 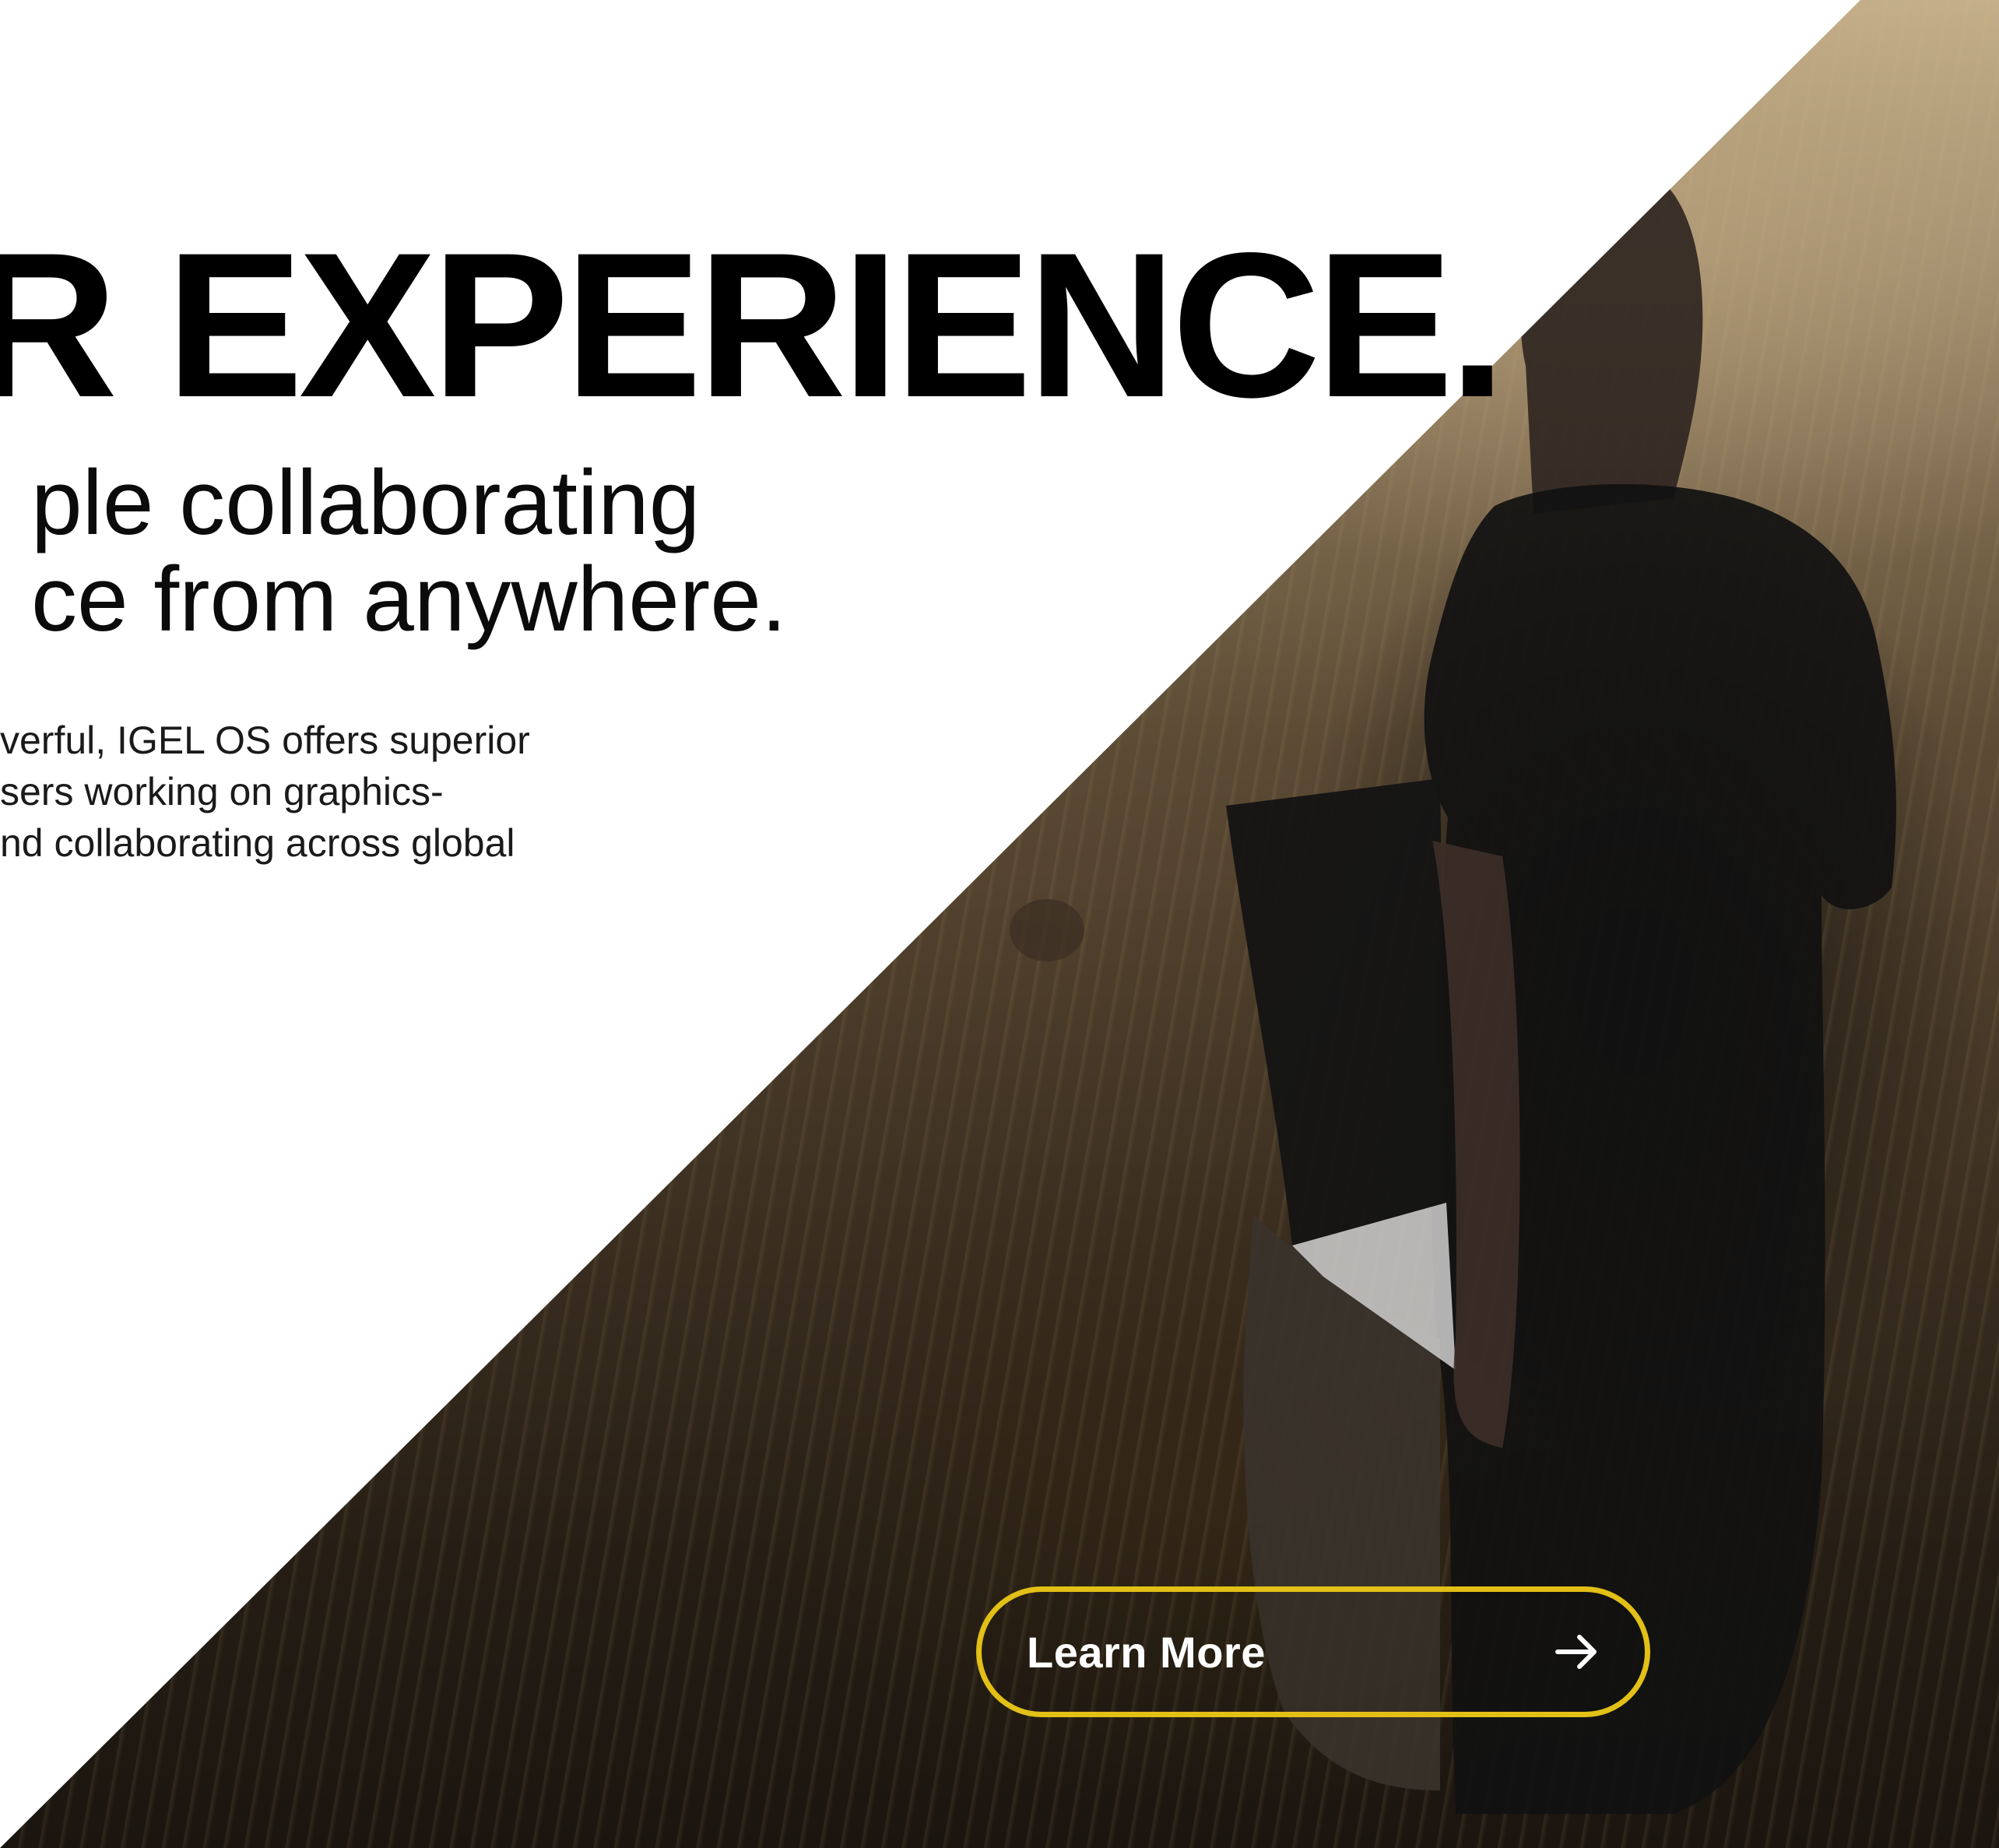 What do you see at coordinates (257, 843) in the screenshot?
I see `hero-body-line-3: nd collaborating across global` at bounding box center [257, 843].